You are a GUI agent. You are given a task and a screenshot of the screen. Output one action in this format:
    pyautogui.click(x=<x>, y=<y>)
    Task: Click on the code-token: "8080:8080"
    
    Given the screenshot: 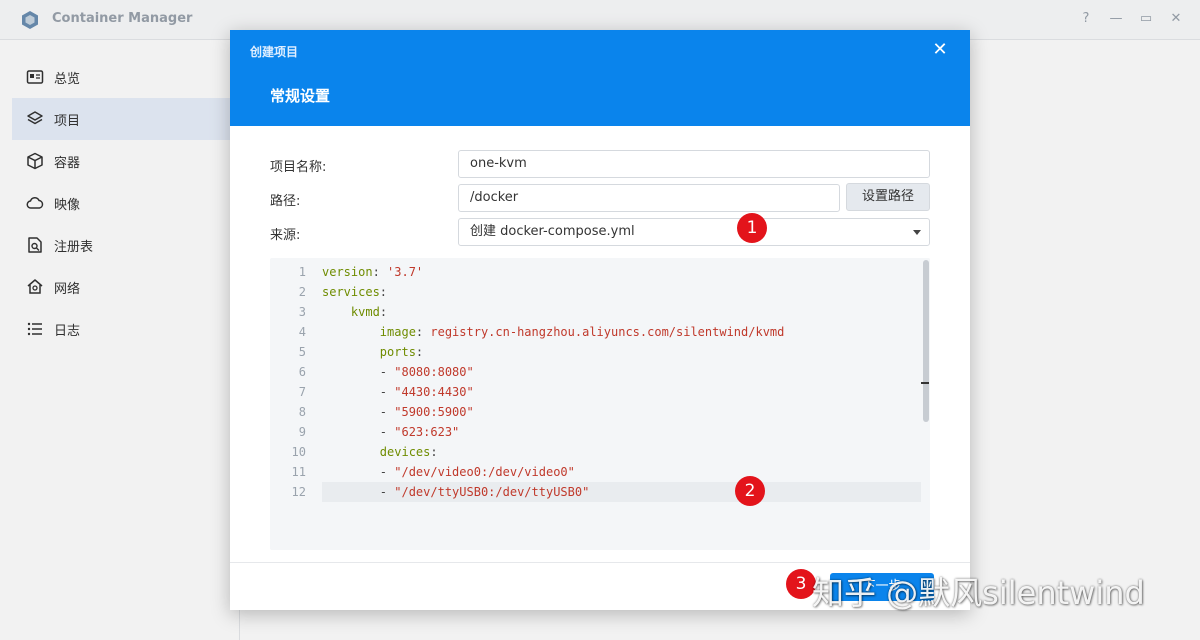 What is the action you would take?
    pyautogui.click(x=434, y=372)
    